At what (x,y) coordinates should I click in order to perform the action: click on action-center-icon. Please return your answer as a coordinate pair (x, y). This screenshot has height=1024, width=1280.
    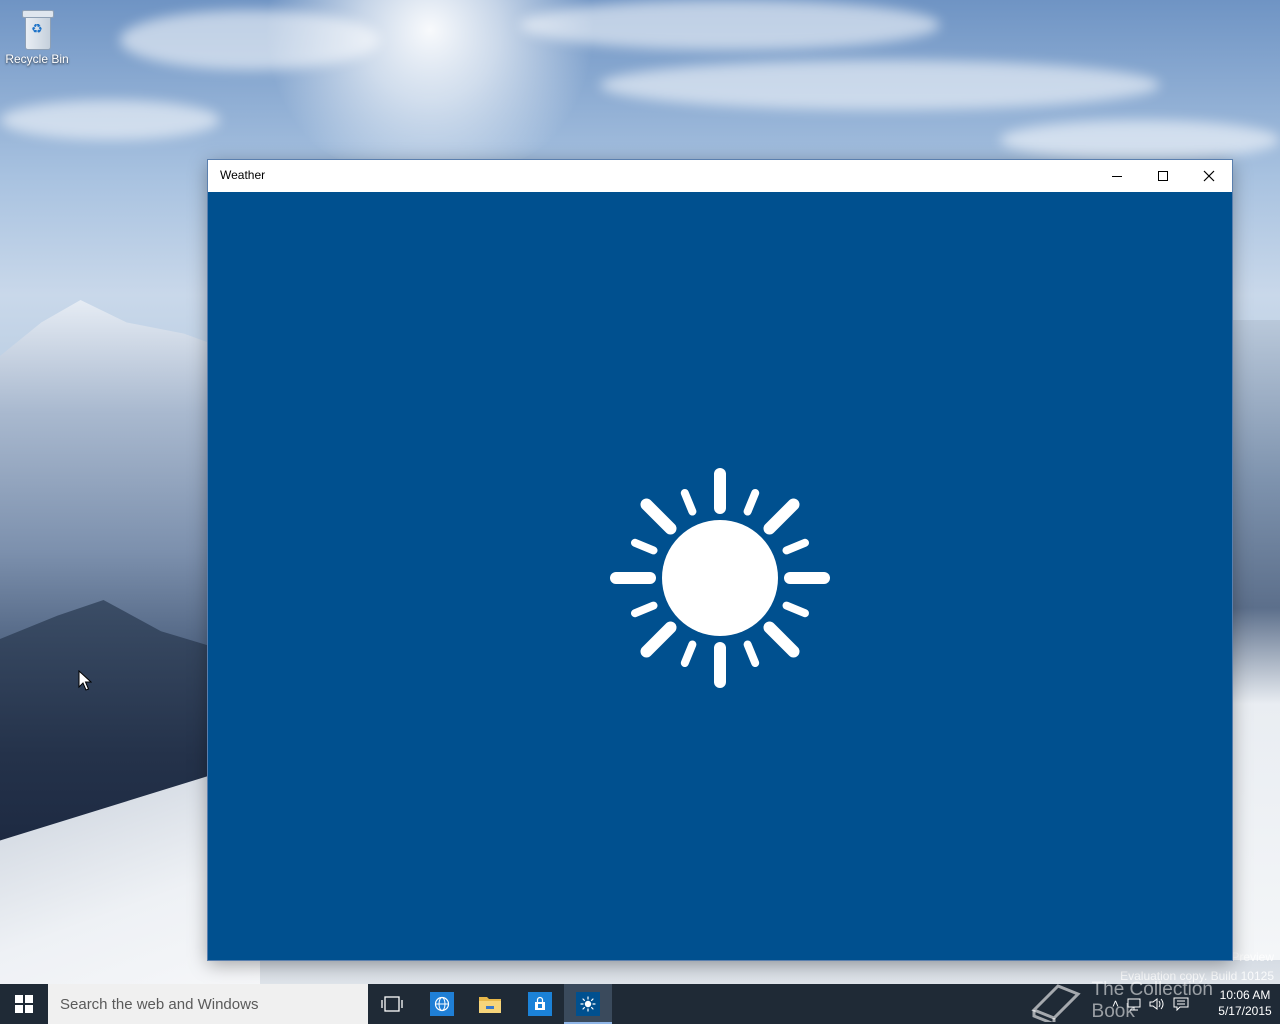
    Looking at the image, I should click on (1181, 1004).